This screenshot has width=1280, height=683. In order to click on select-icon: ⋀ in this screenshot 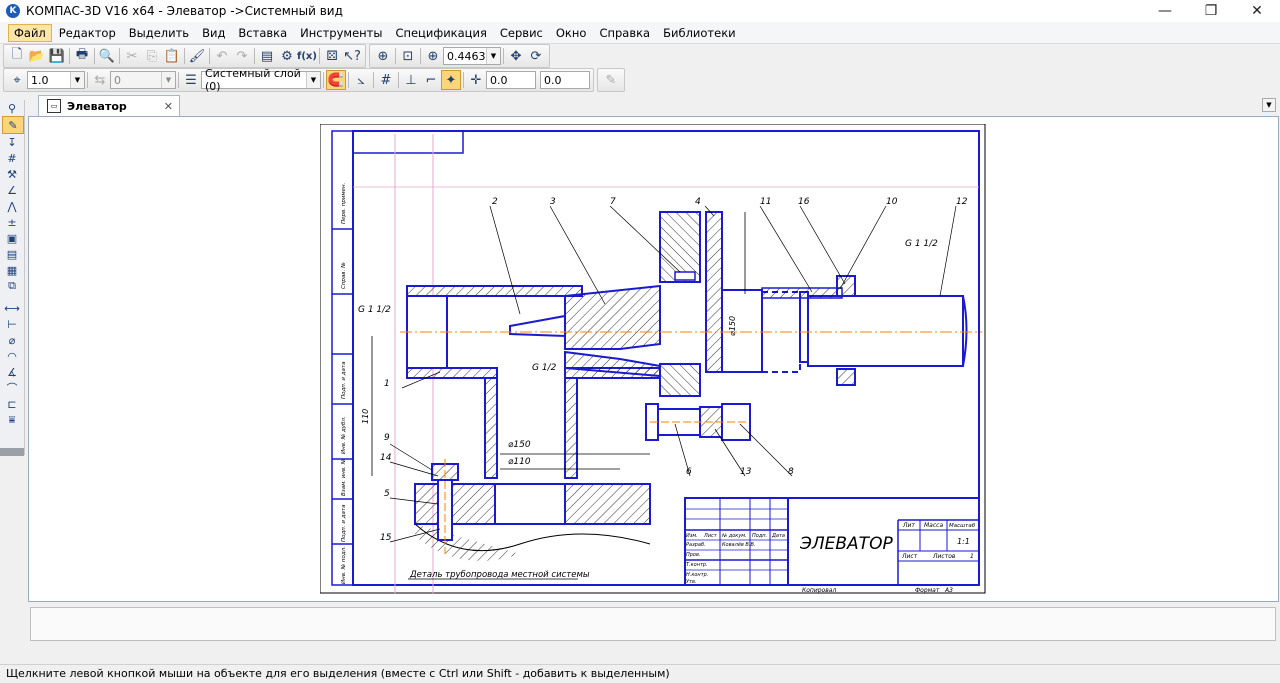, I will do `click(12, 206)`.